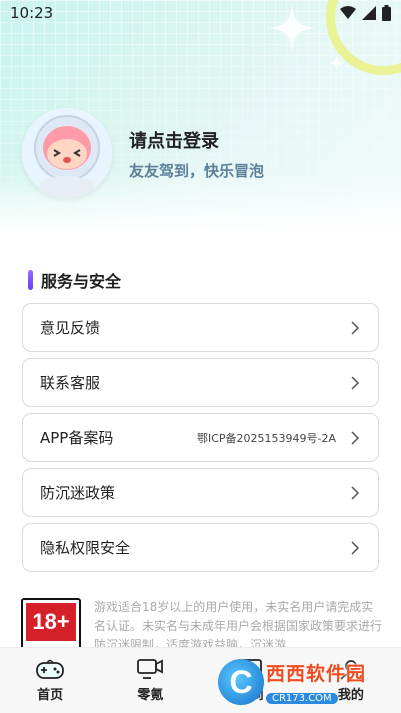  I want to click on login-prompt: 请点击登录, so click(174, 140).